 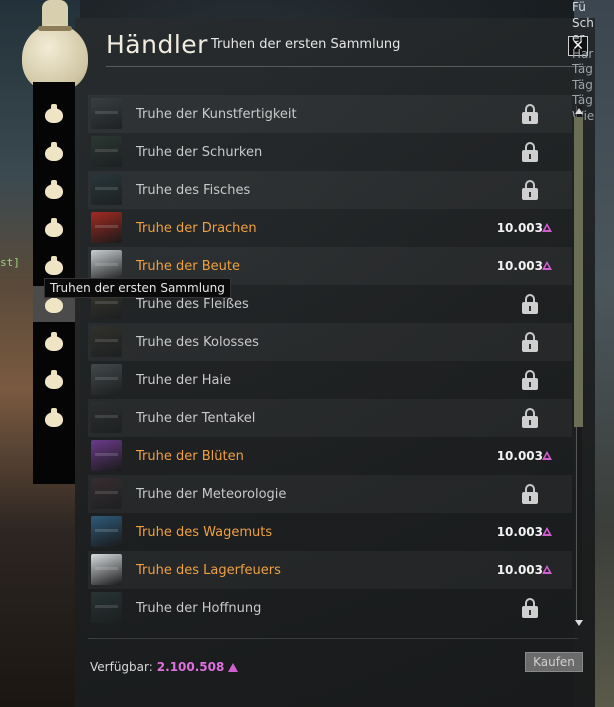 I want to click on list-item: Truhe der Drachen 10.003, so click(x=330, y=228).